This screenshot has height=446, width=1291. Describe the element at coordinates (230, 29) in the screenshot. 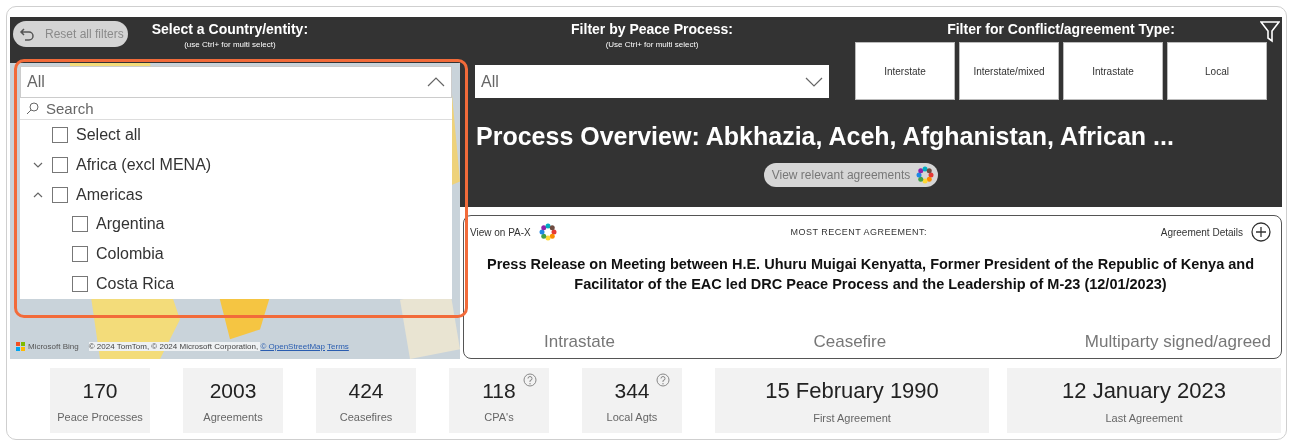

I see `filter-title: Select a Country/entity:` at that location.